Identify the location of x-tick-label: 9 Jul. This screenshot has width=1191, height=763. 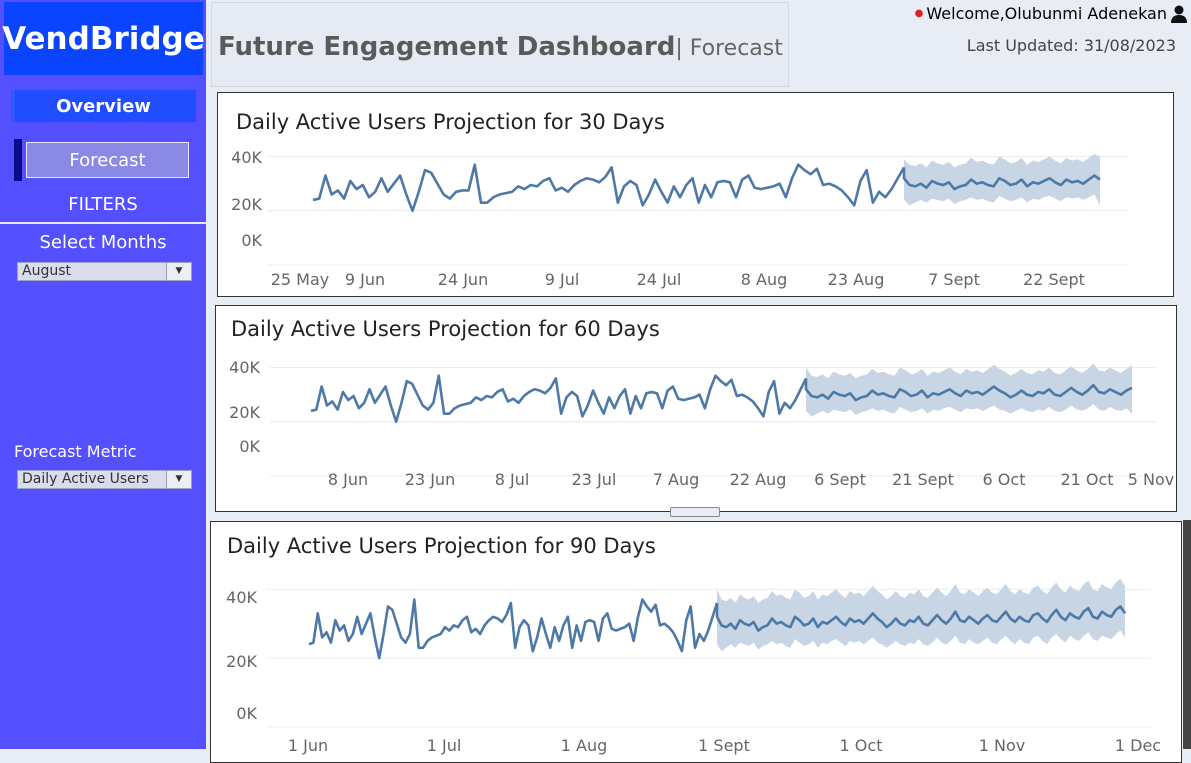
(562, 279).